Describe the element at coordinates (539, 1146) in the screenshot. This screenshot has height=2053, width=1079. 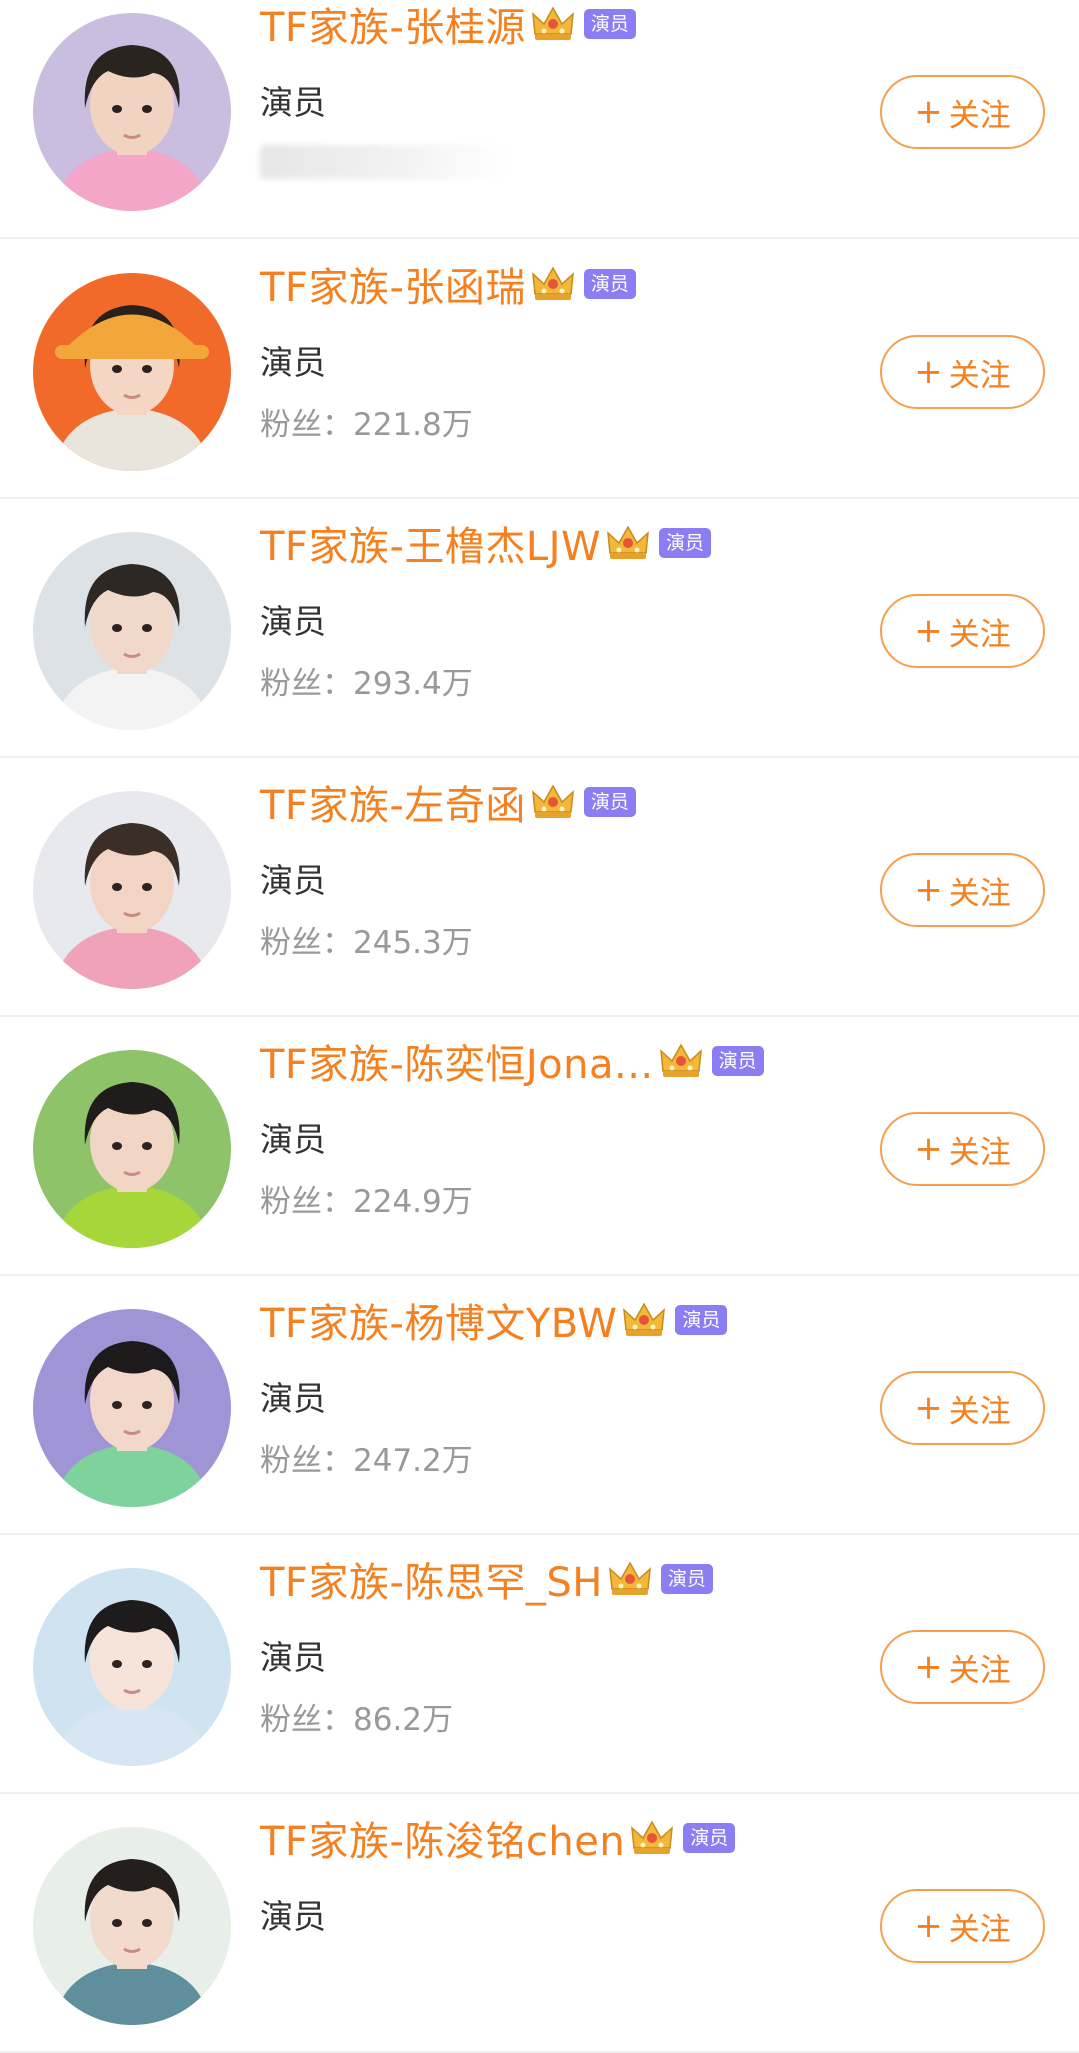
I see `list-item: TF家族-陈奕恒Jona... 演员 演员 粉丝：224.9万 + 关注` at that location.